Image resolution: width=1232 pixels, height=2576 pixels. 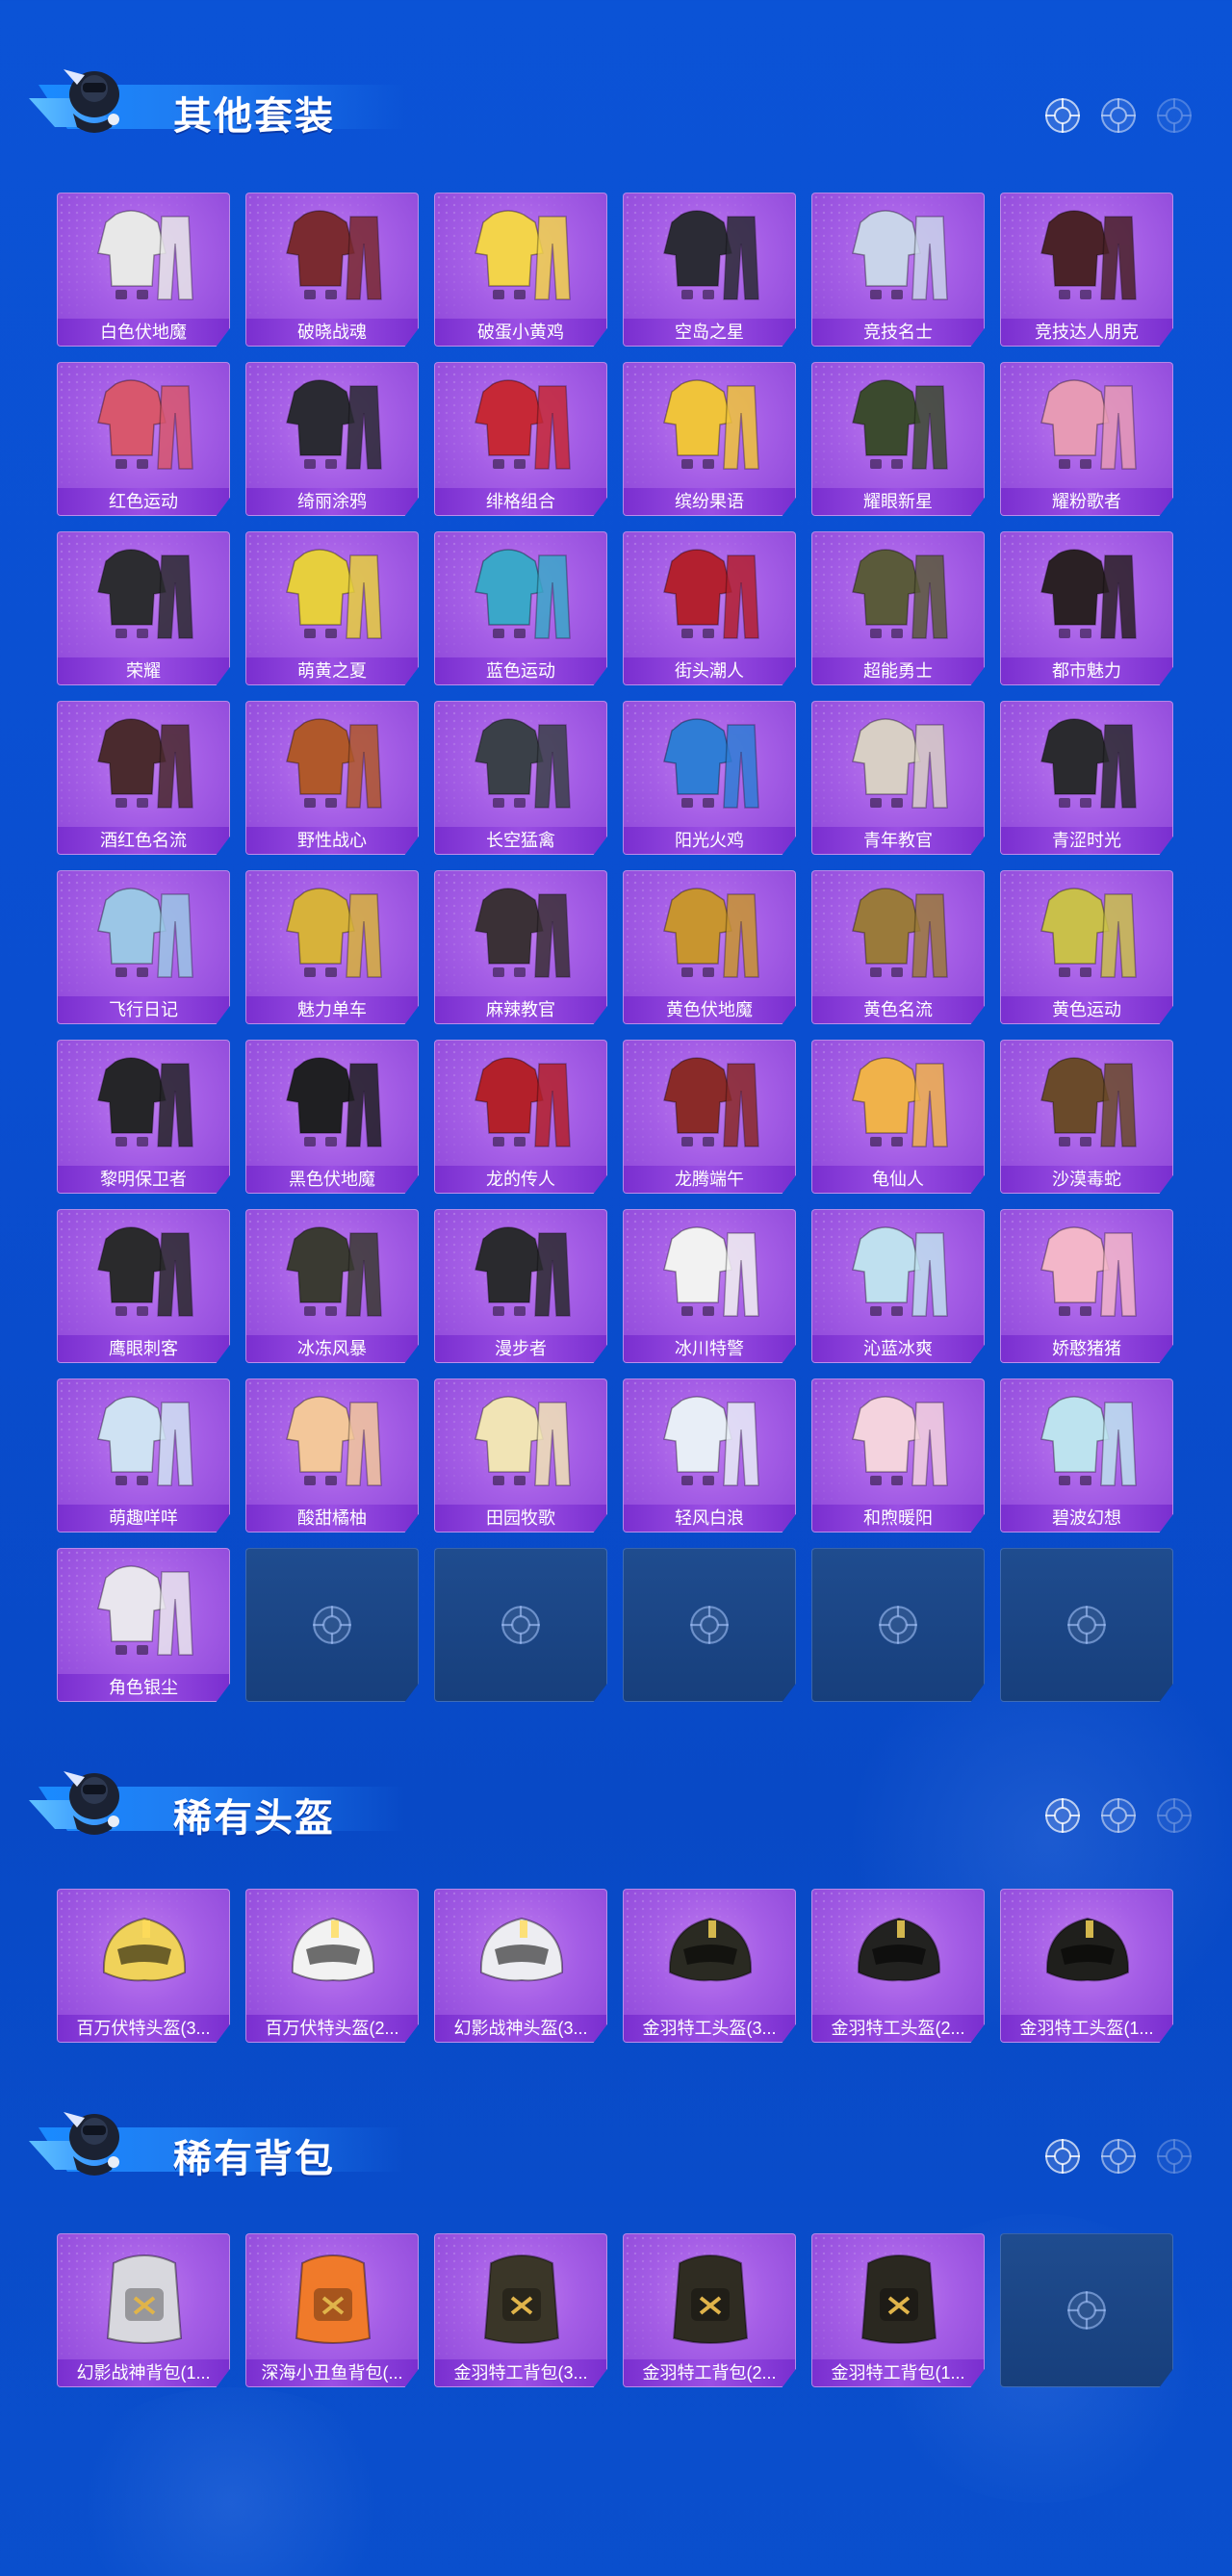 I want to click on suit-card: 萌趣咩咩, so click(x=143, y=1455).